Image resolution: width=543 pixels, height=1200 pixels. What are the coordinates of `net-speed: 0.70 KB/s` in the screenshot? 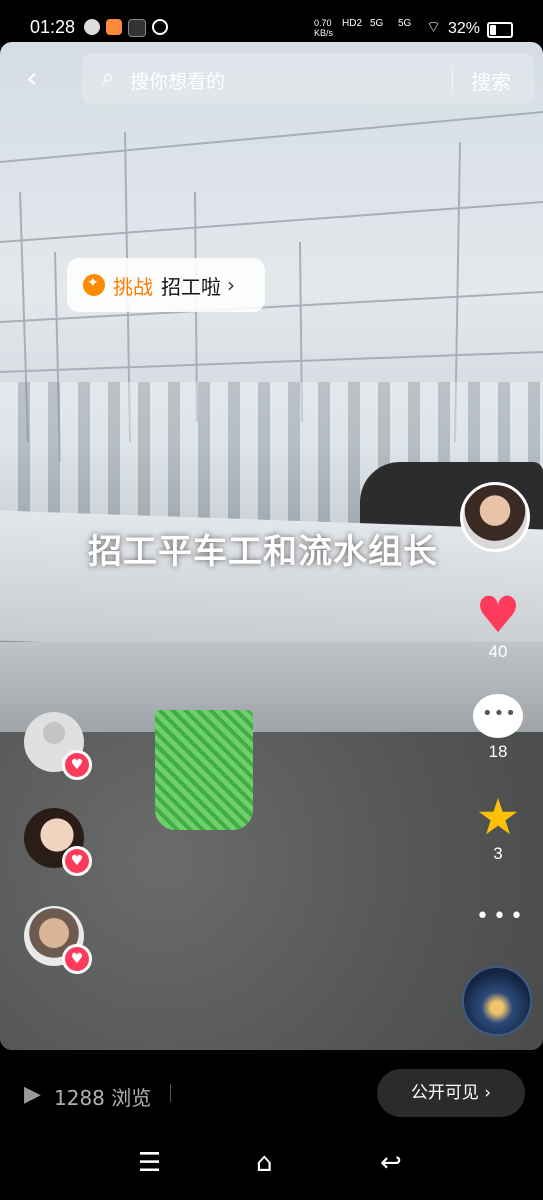 It's located at (324, 28).